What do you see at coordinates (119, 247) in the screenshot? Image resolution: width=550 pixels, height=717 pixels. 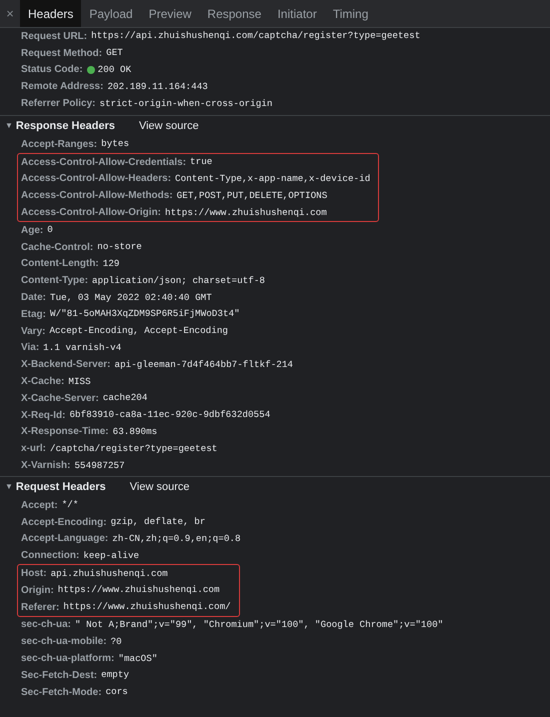 I see `header-value: no-store` at bounding box center [119, 247].